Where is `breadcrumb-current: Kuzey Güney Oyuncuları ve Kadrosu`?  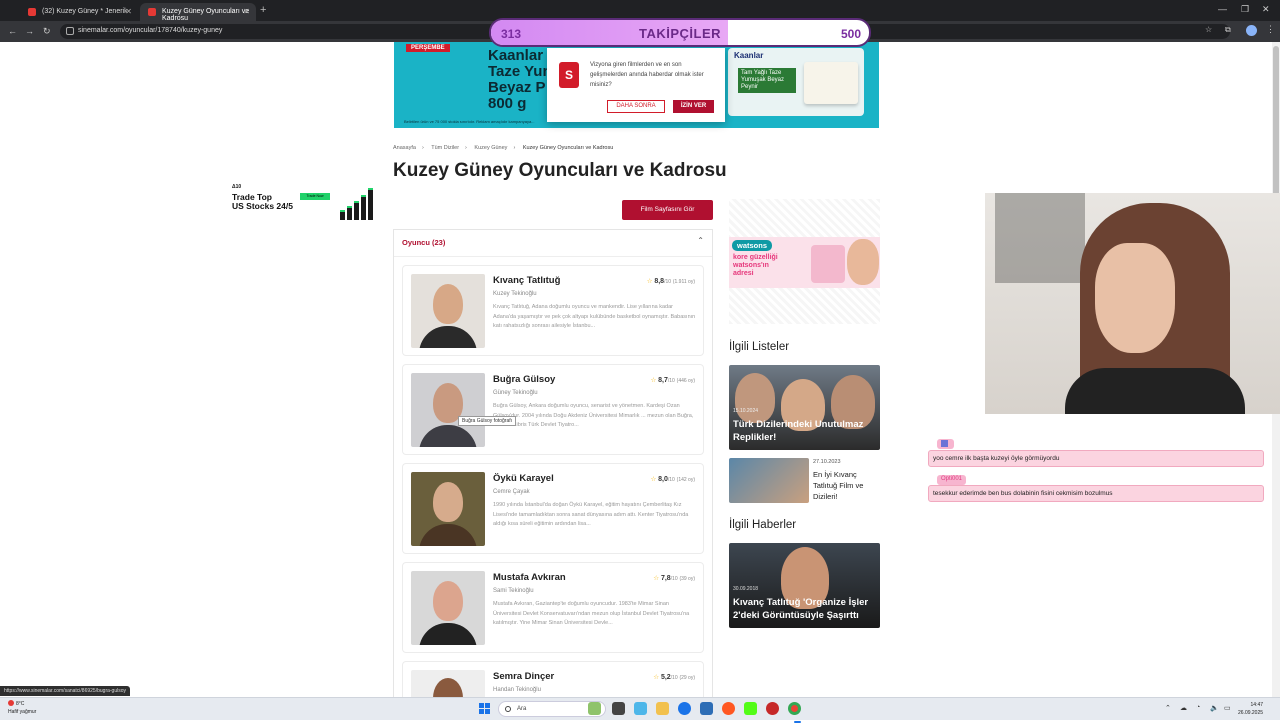 breadcrumb-current: Kuzey Güney Oyuncuları ve Kadrosu is located at coordinates (568, 148).